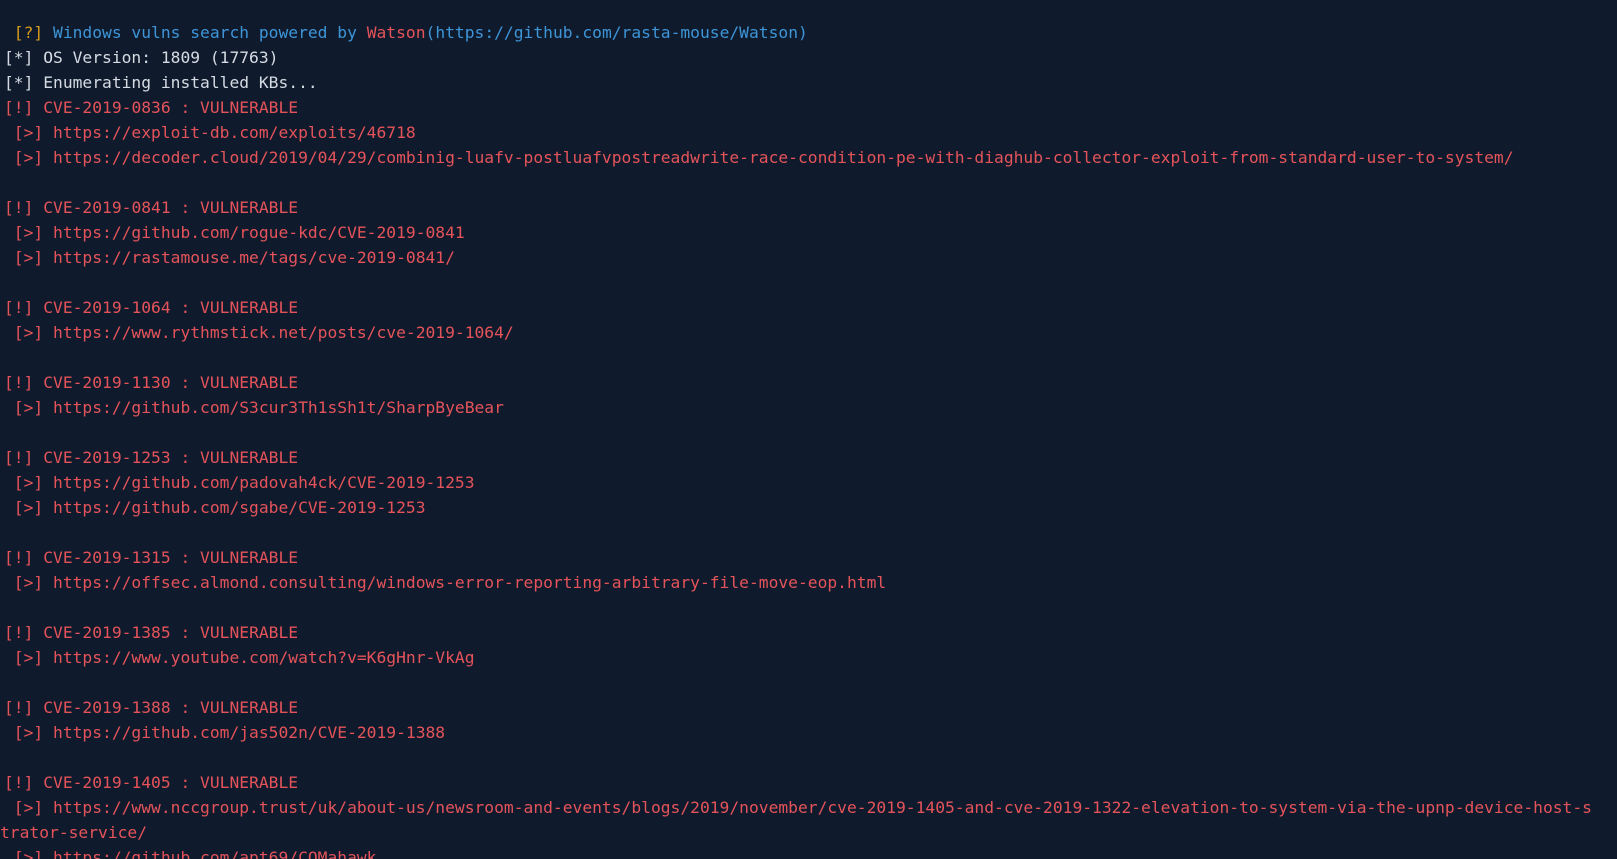 The width and height of the screenshot is (1617, 859). What do you see at coordinates (171, 557) in the screenshot?
I see `cve-label: CVE-2019-1315 : VULNERABLE` at bounding box center [171, 557].